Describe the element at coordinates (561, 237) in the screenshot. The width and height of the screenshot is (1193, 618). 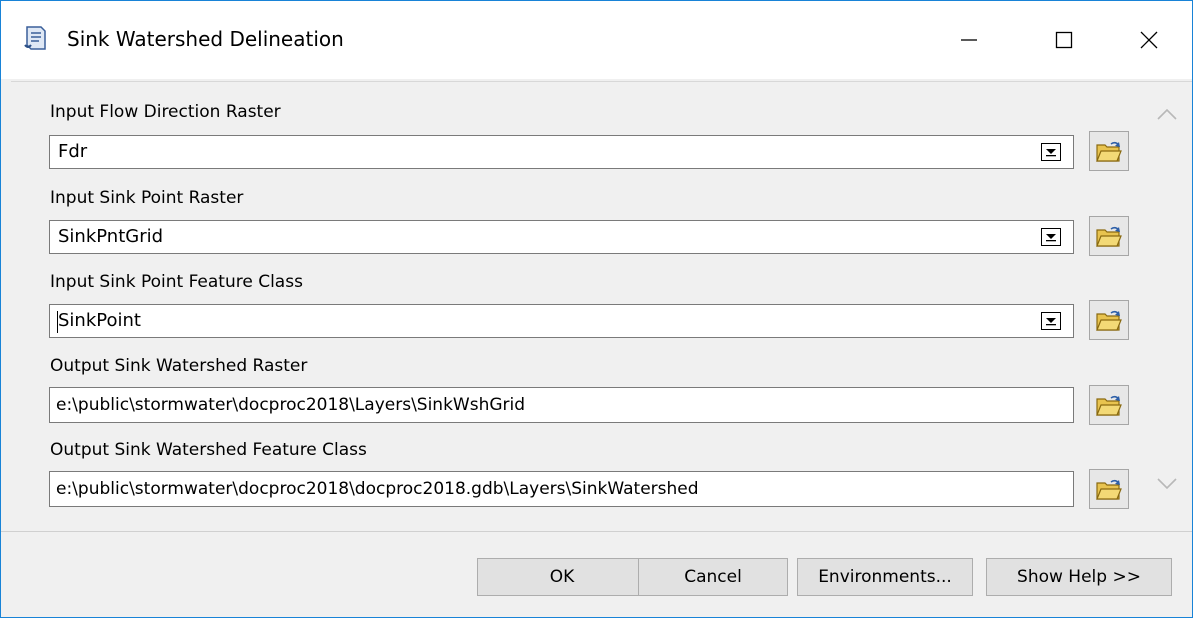
I see `sink-point-raster-combo: SinkPntGrid` at that location.